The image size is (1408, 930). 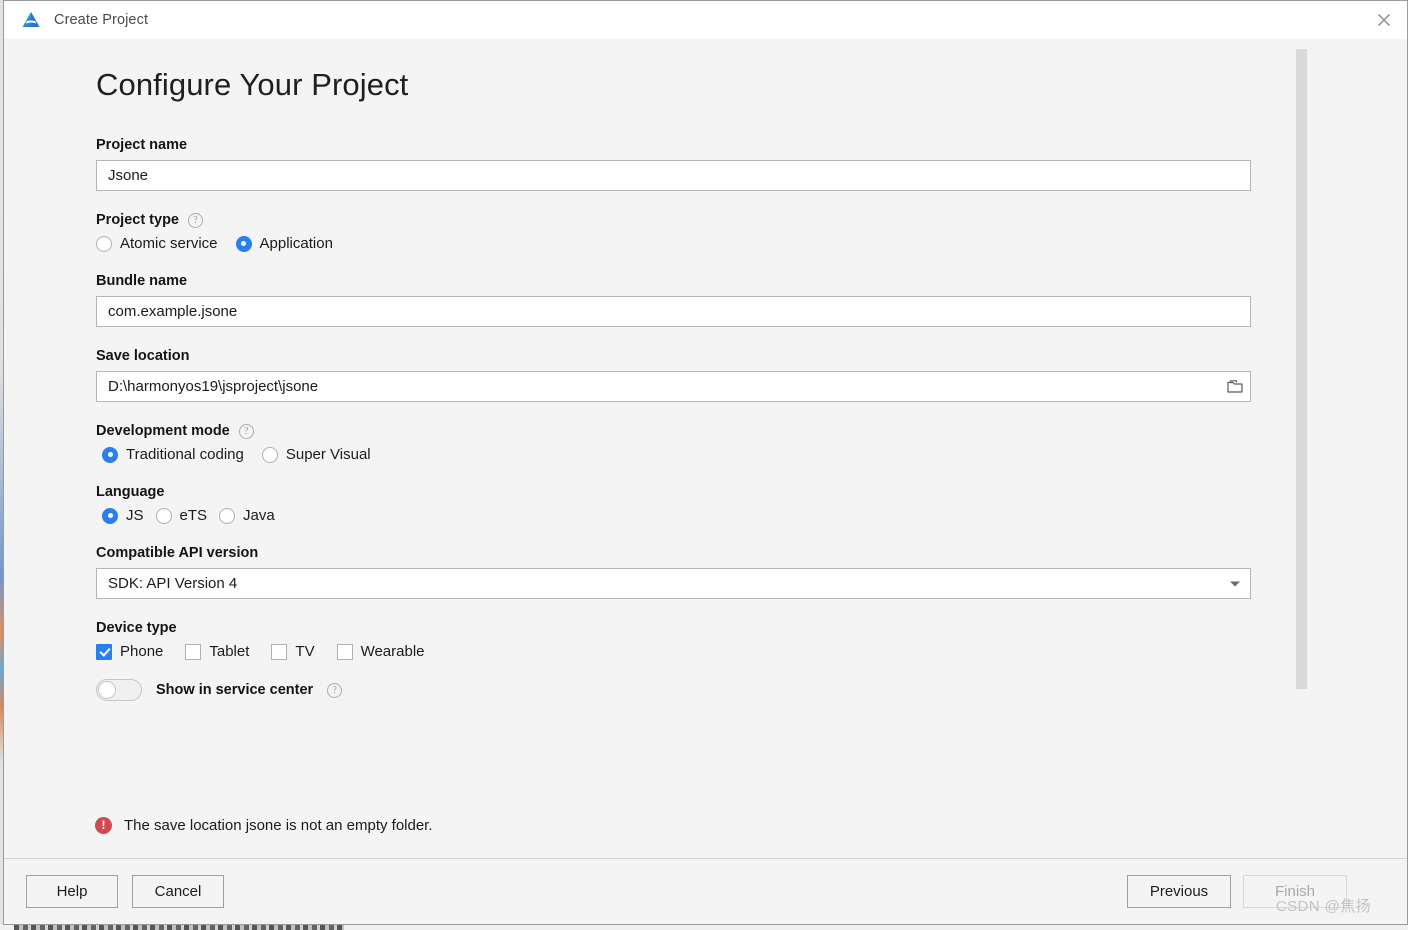 I want to click on checkbox-tablet-label: Tablet, so click(x=229, y=651).